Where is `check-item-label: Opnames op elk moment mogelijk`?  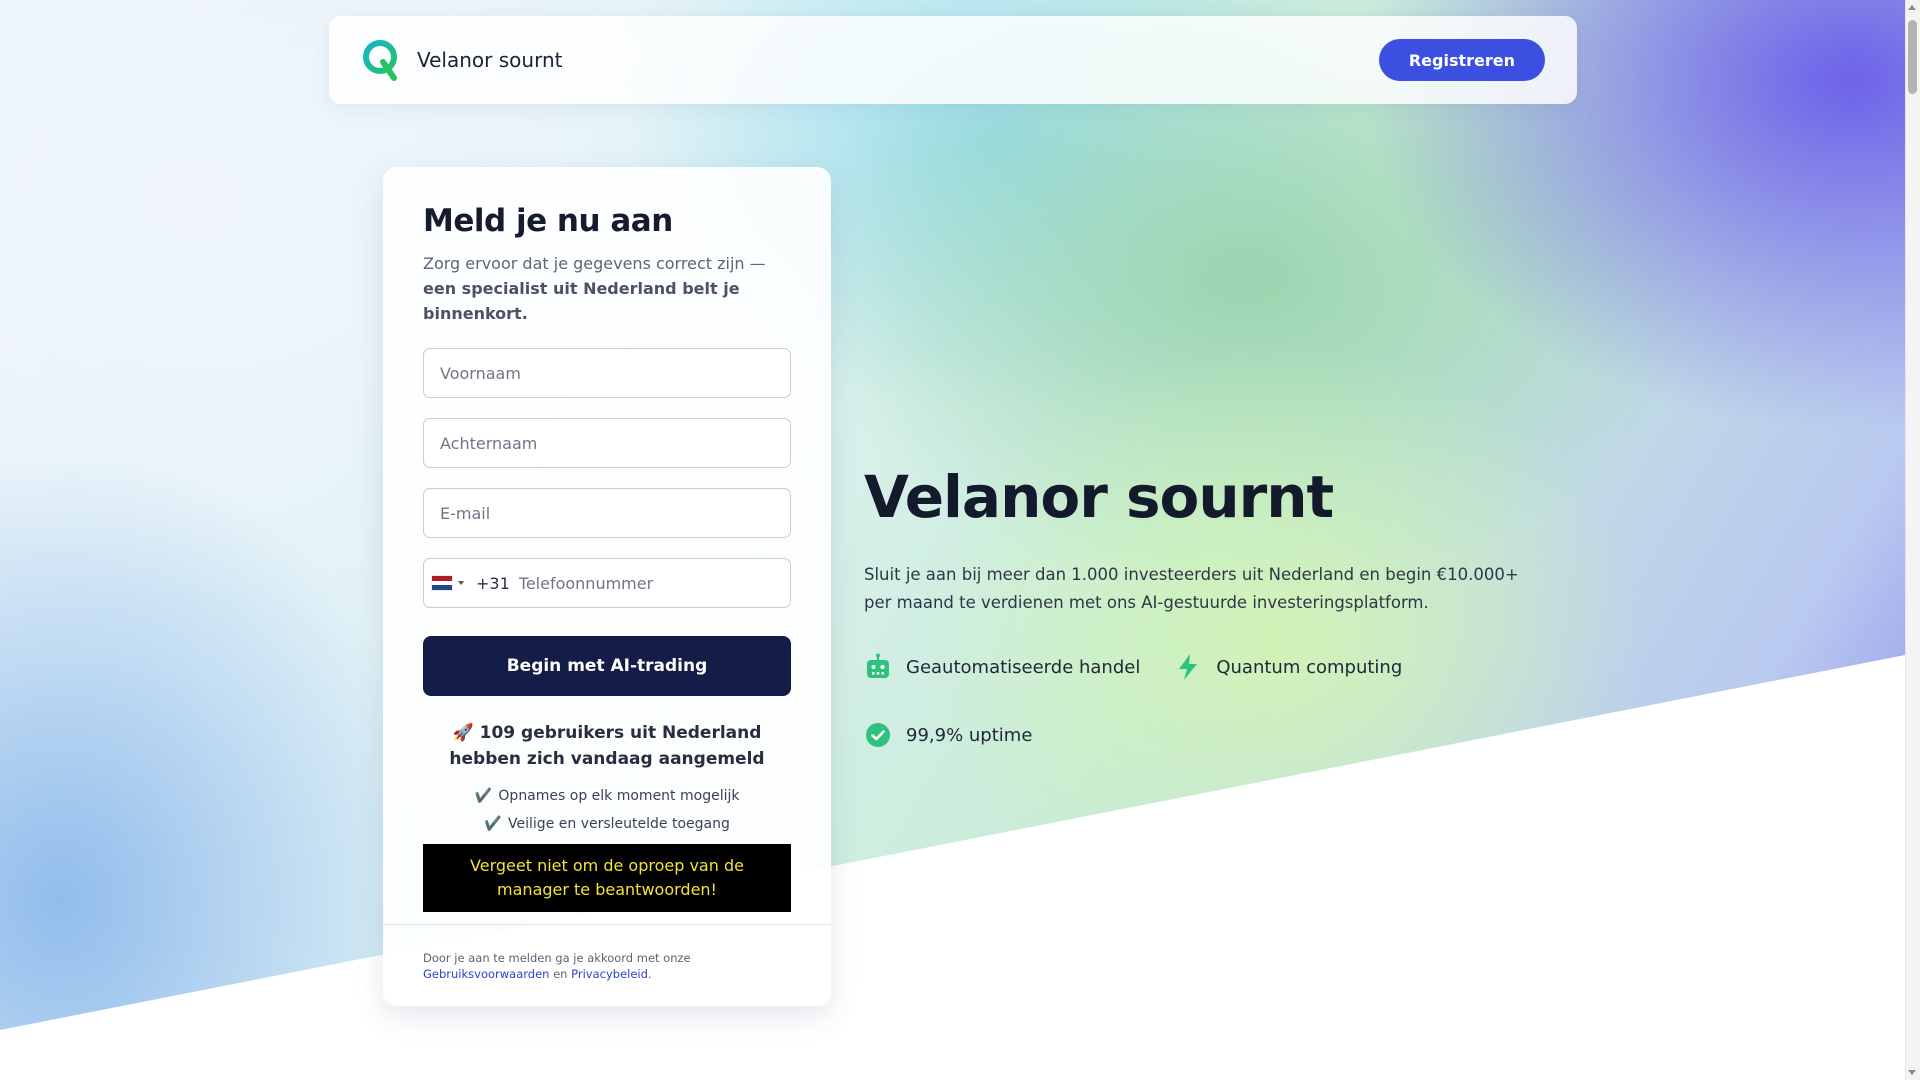
check-item-label: Opnames op elk moment mogelijk is located at coordinates (619, 796).